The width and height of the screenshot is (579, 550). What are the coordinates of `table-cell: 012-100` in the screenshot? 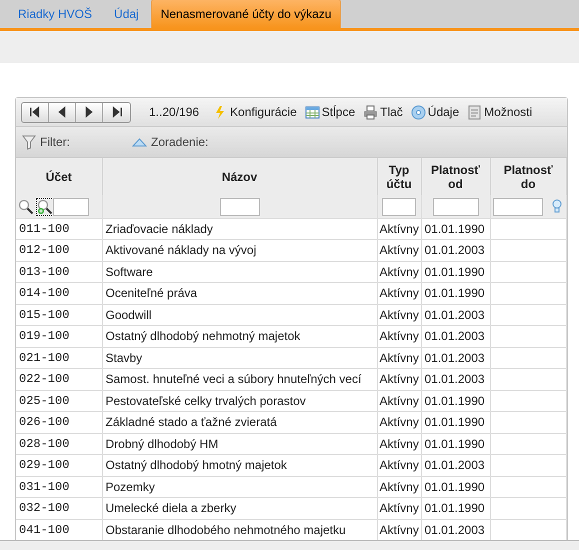 It's located at (59, 250).